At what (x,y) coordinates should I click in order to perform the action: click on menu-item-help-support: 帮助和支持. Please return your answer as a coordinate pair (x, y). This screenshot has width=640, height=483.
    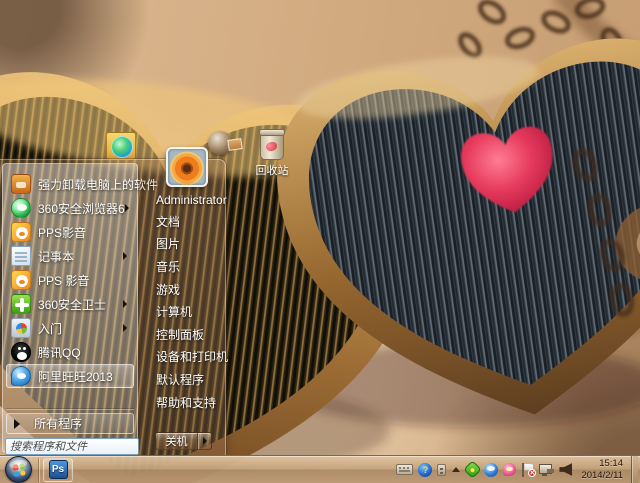
    Looking at the image, I should click on (181, 402).